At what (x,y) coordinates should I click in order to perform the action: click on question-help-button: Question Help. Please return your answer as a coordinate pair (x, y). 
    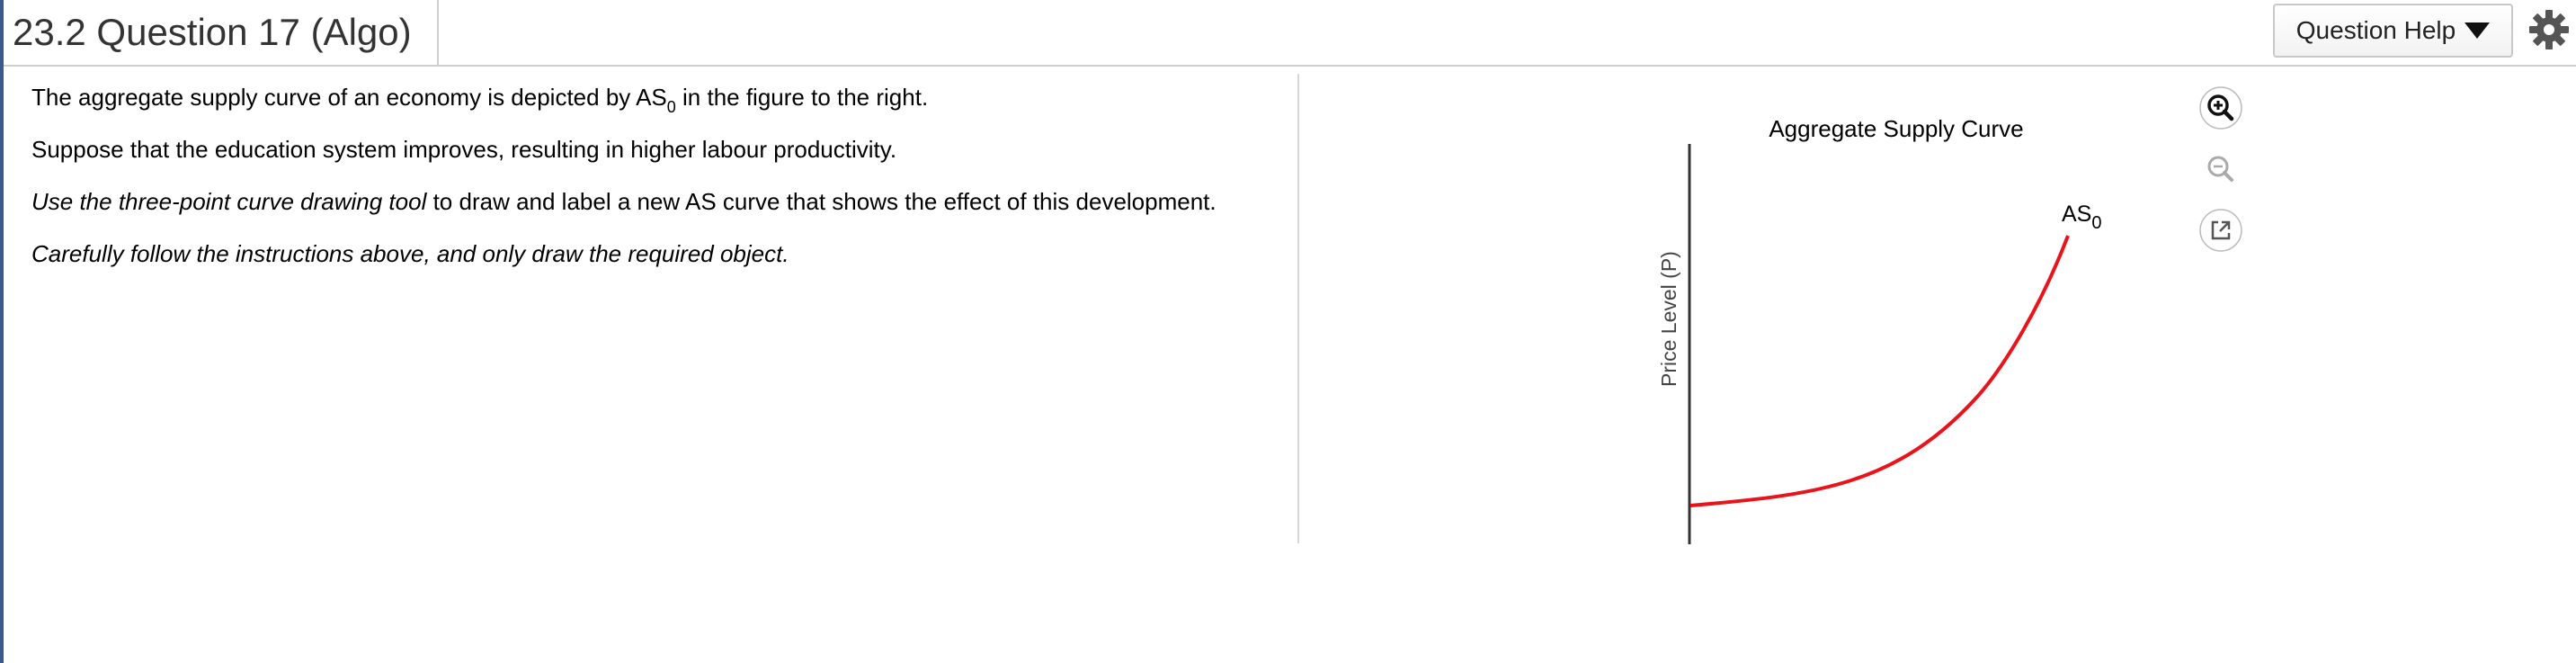
    Looking at the image, I should click on (2393, 31).